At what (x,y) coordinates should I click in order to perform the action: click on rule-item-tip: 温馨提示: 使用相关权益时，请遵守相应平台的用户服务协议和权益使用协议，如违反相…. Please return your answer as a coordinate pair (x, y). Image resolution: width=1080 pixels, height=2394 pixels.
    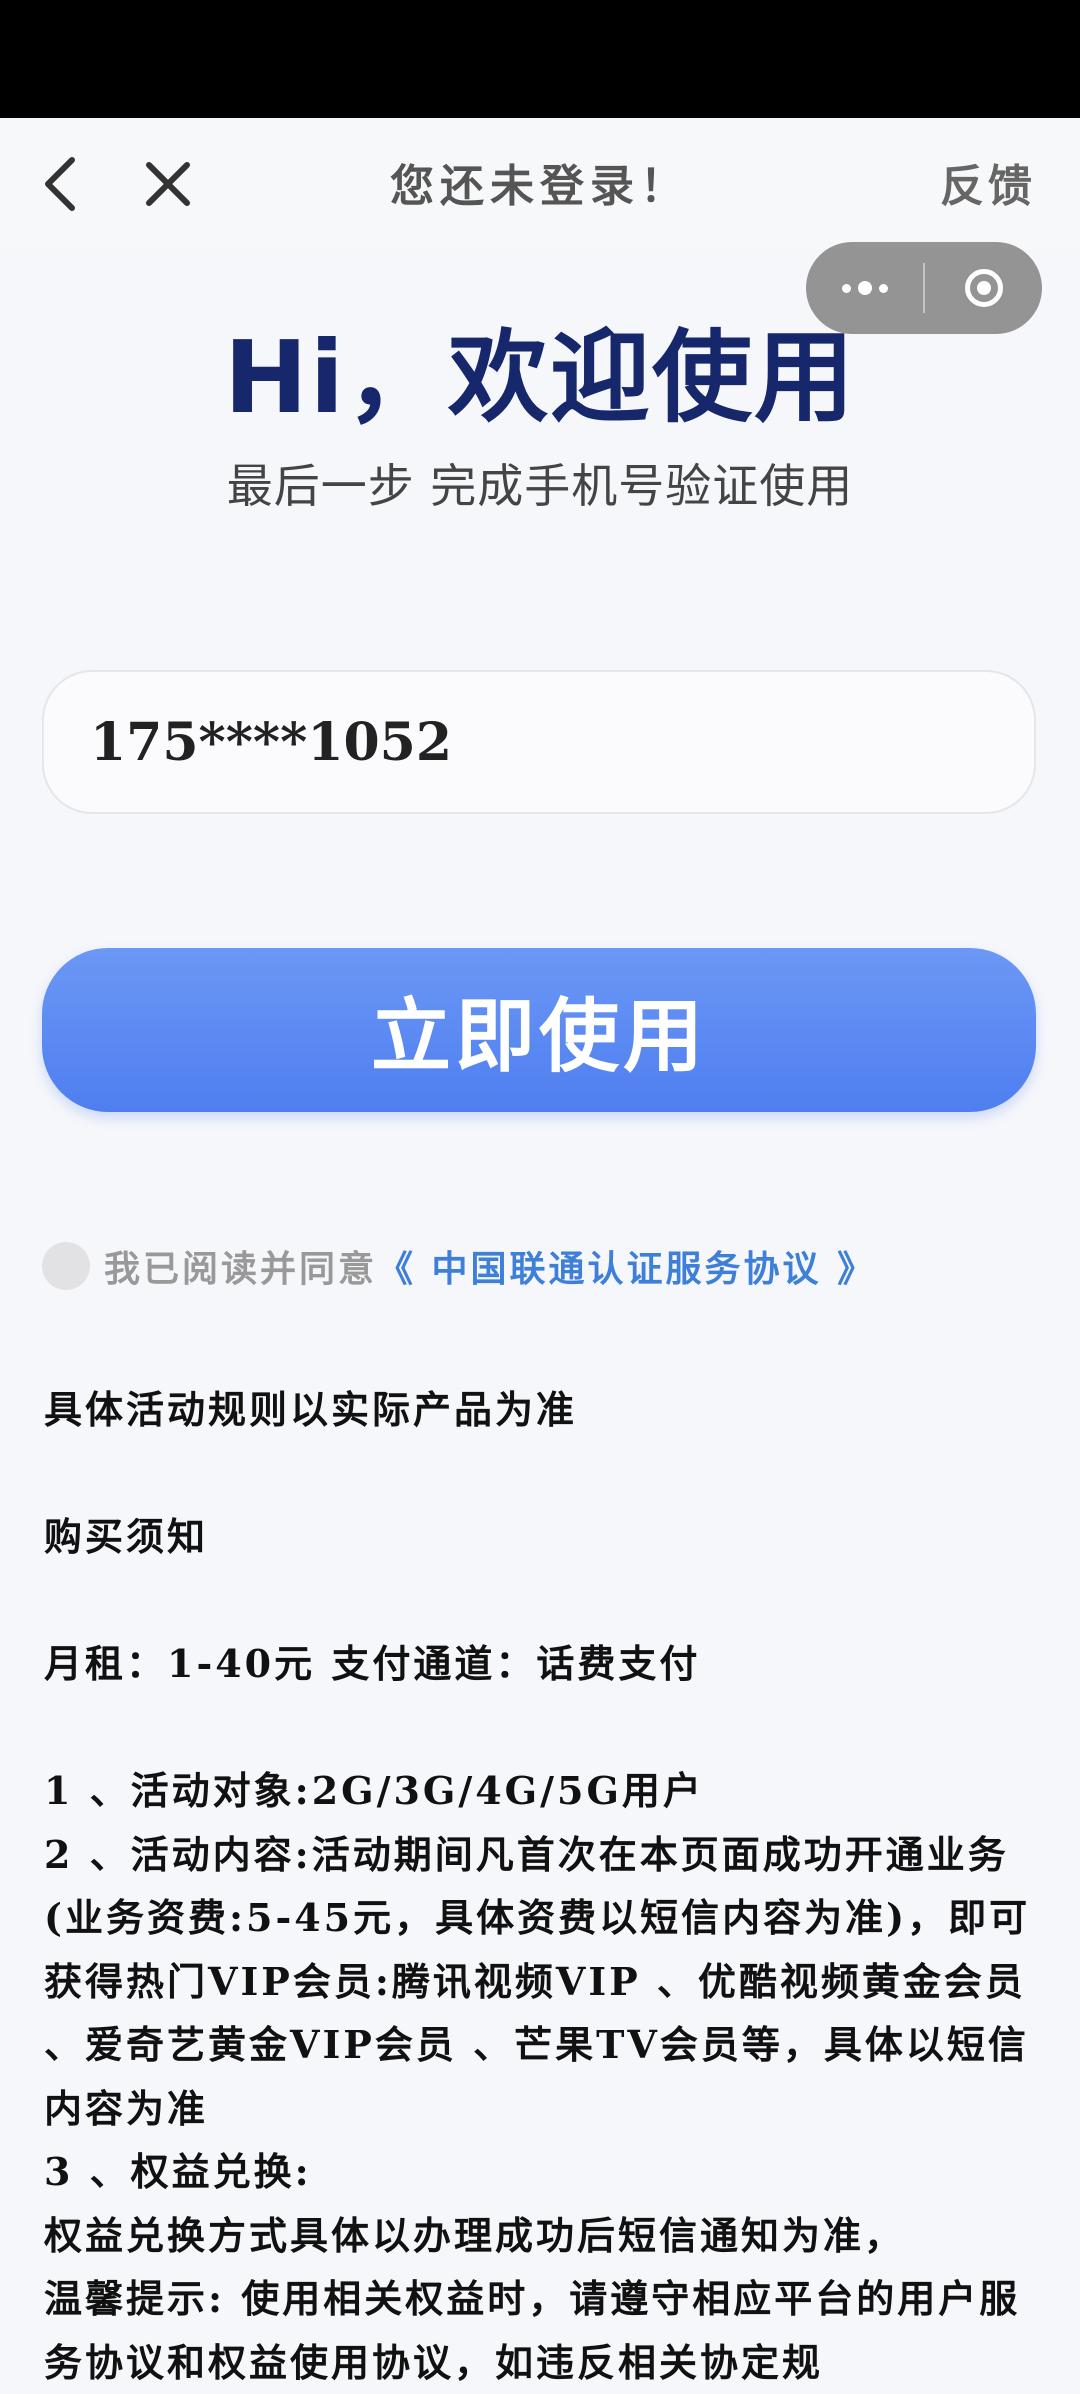
    Looking at the image, I should click on (532, 2330).